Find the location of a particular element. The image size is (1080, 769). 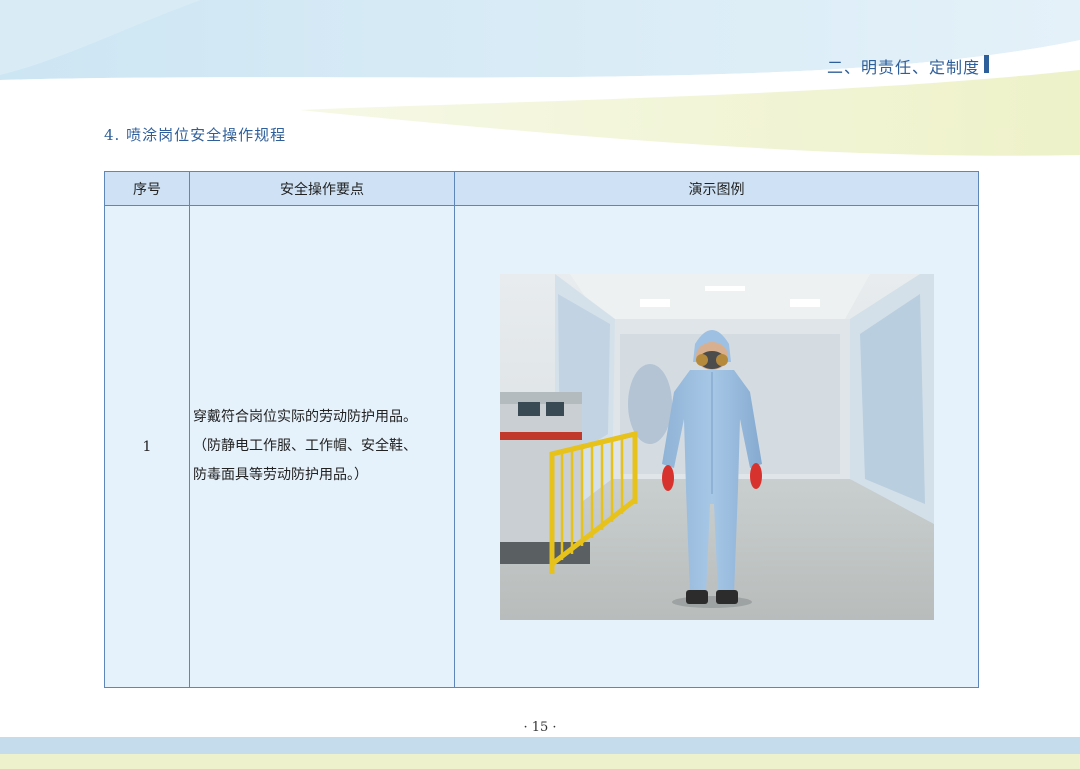

chapter-mark-icon is located at coordinates (986, 64).